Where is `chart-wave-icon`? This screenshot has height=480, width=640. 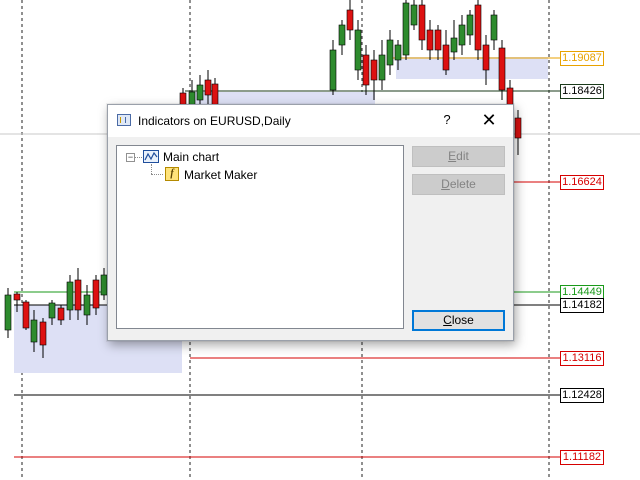
chart-wave-icon is located at coordinates (151, 156).